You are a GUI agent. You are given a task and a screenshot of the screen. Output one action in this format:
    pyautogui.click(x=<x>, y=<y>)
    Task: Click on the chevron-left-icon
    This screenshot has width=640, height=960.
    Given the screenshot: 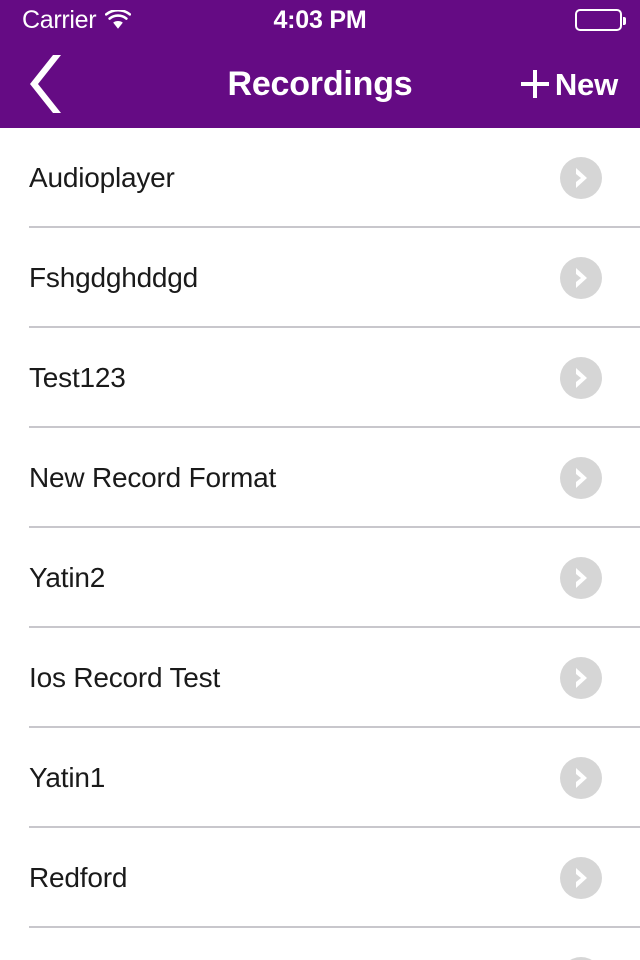 What is the action you would take?
    pyautogui.click(x=46, y=84)
    